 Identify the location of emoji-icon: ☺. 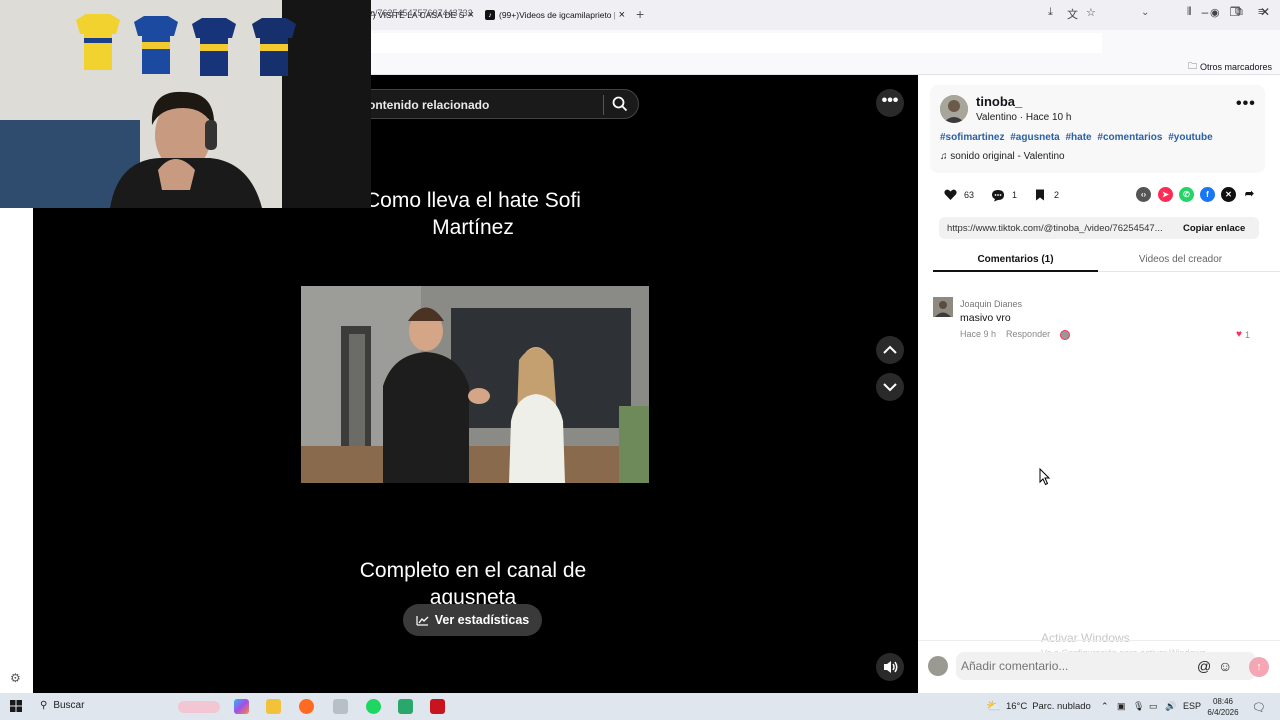
(1225, 666).